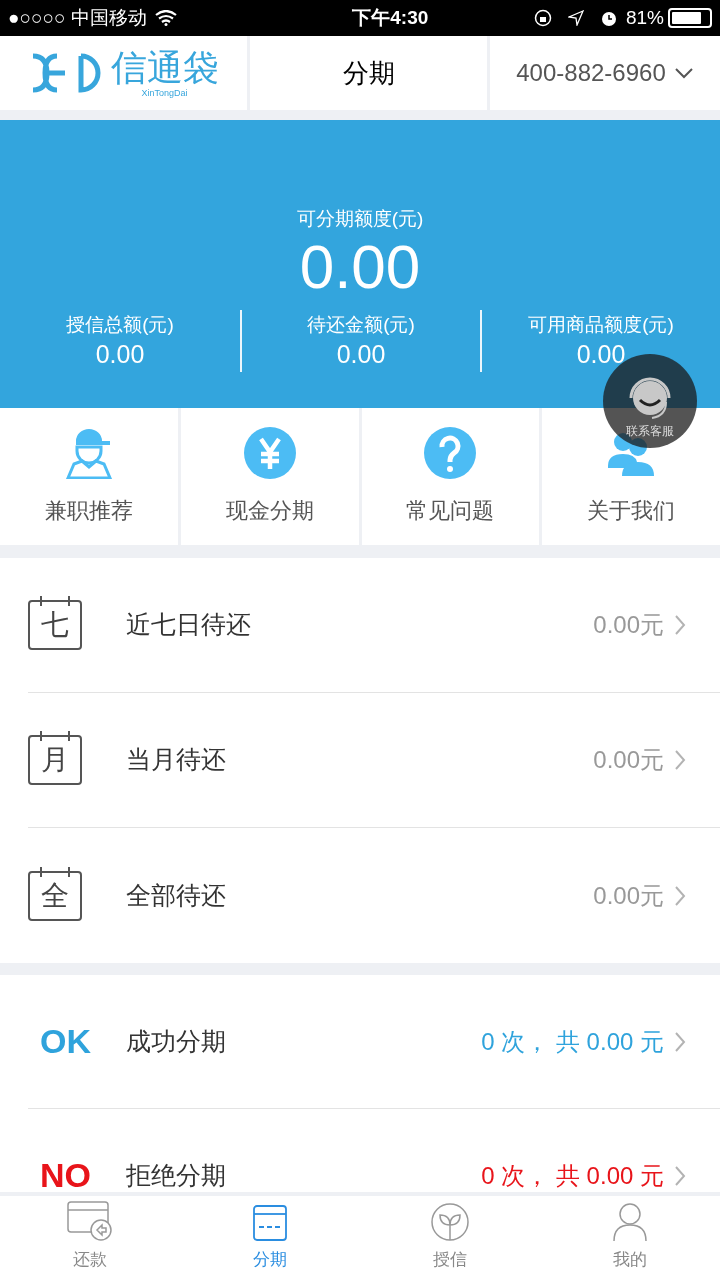  What do you see at coordinates (90, 1220) in the screenshot?
I see `card-return-icon` at bounding box center [90, 1220].